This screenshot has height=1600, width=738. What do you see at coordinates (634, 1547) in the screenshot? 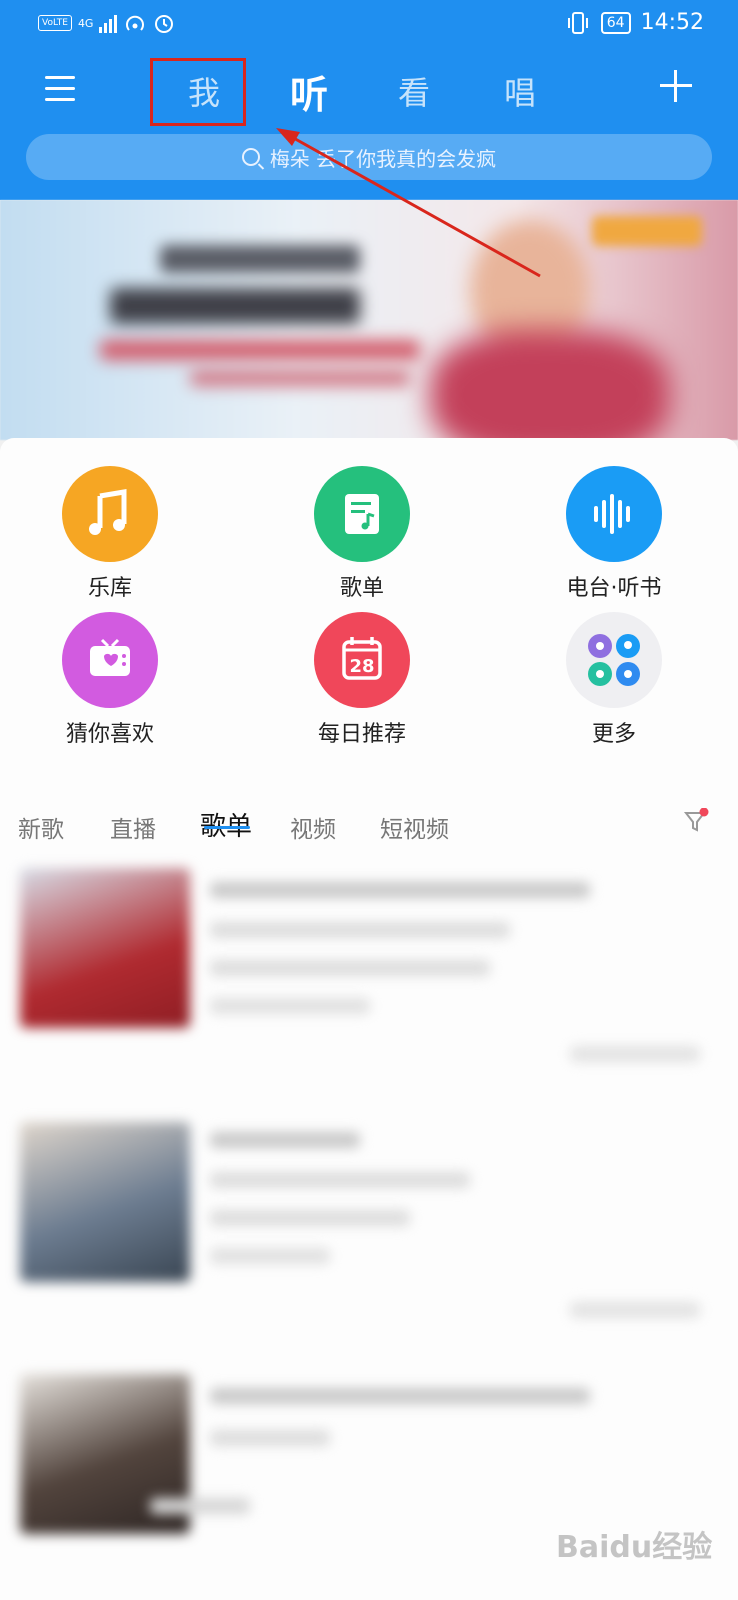
I see `watermark: Baidu经验` at bounding box center [634, 1547].